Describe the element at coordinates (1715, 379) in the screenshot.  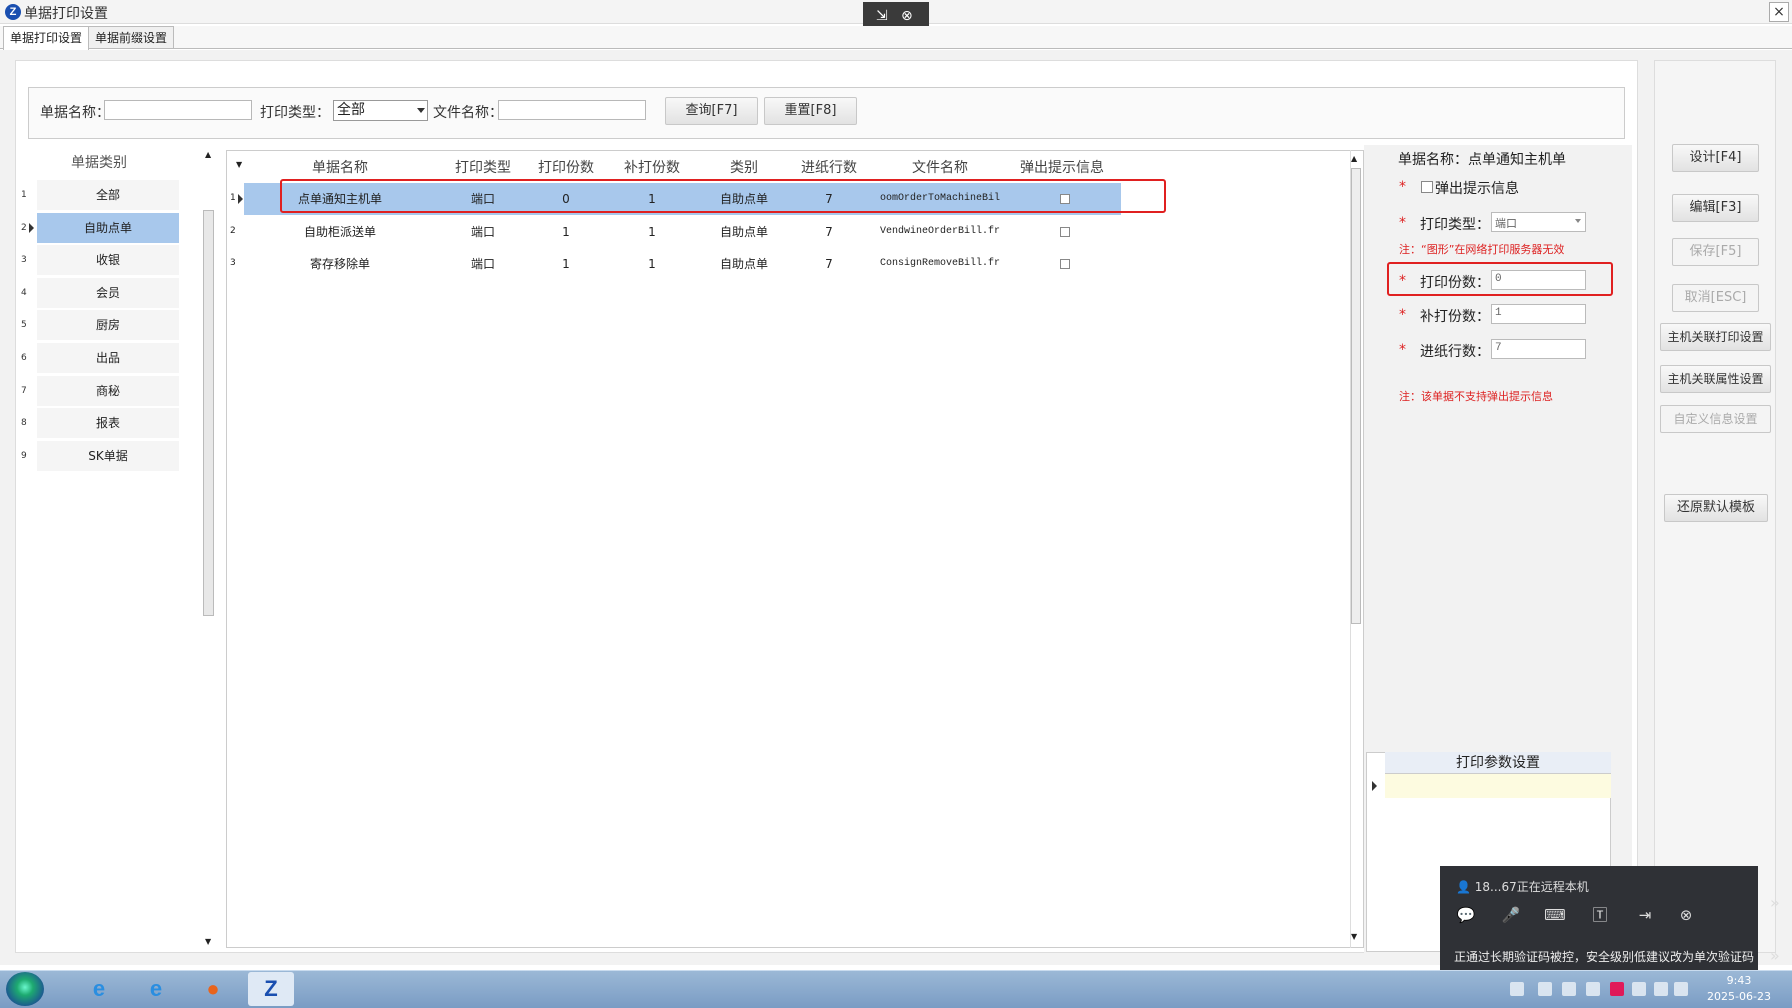
I see `host-attr-settings-button: 主机关联属性设置` at that location.